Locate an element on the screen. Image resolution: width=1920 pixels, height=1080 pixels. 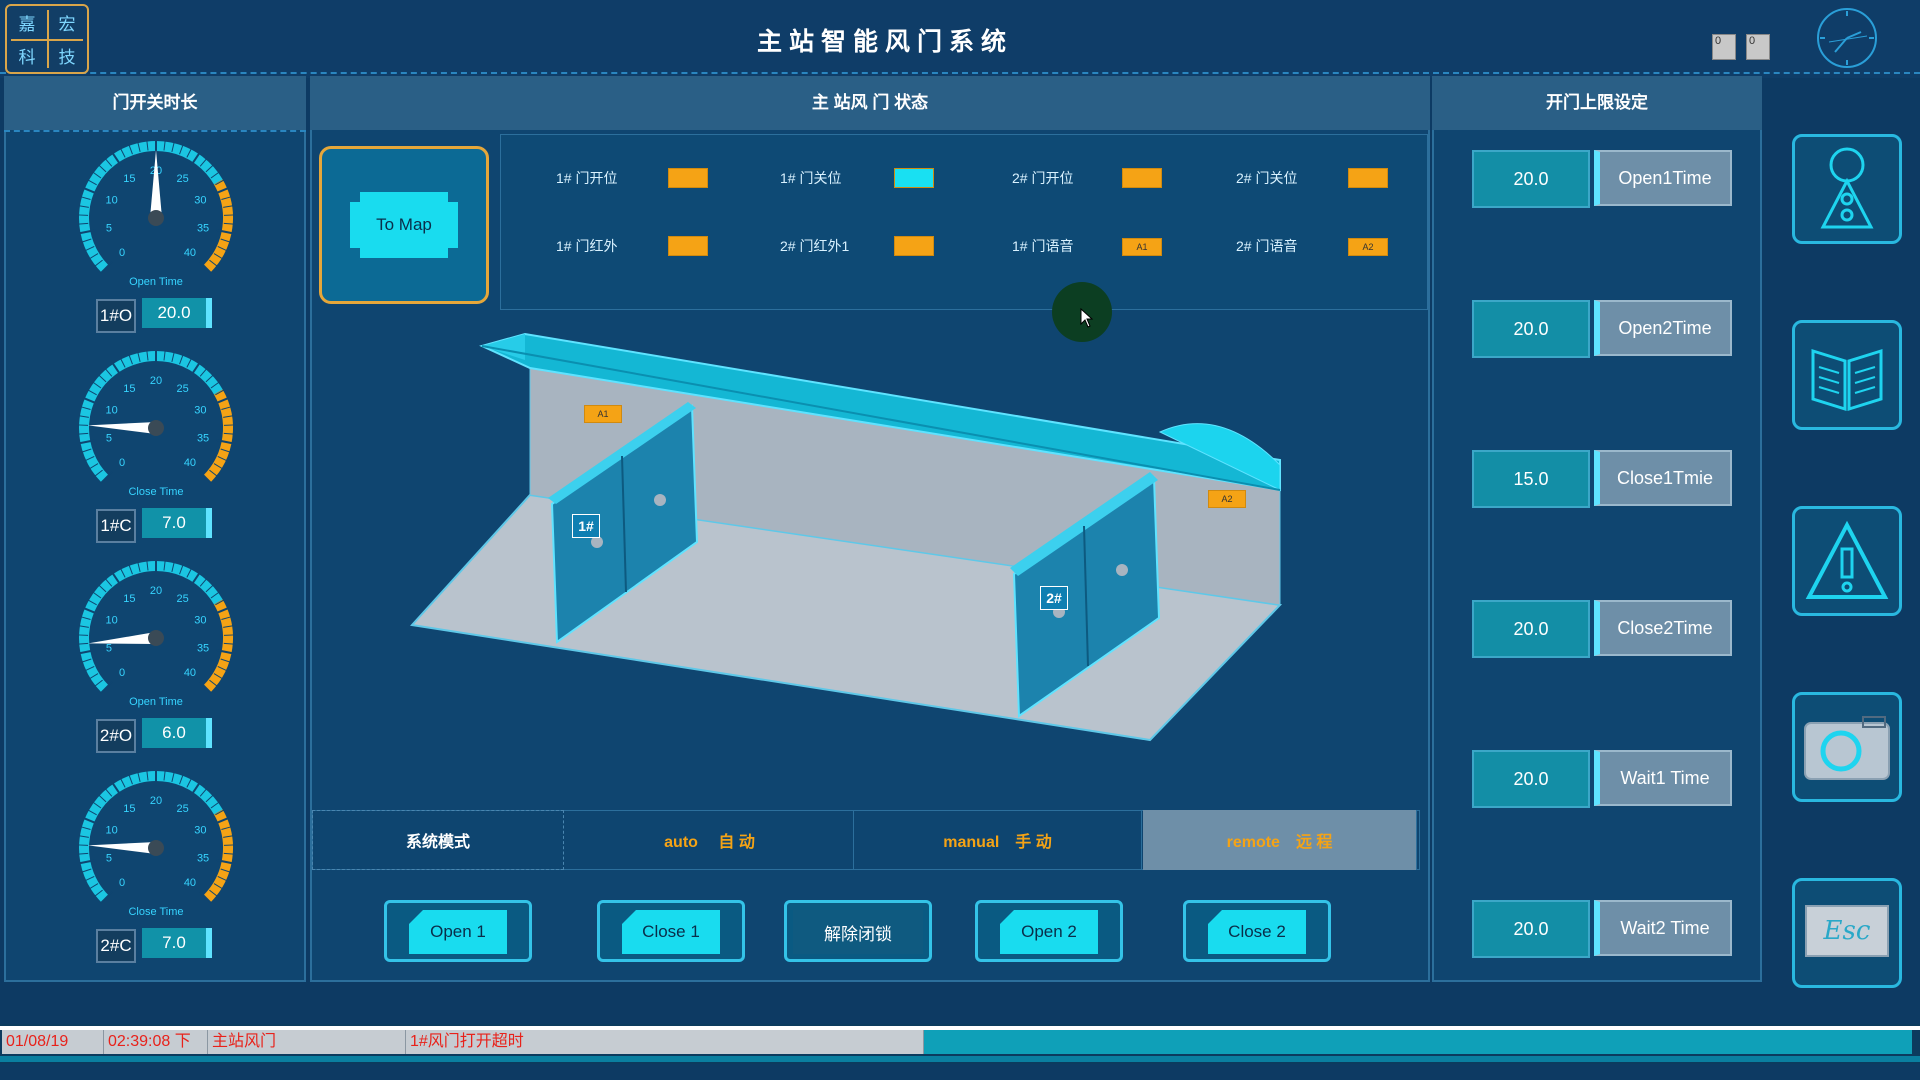
alarm-status-bar: 01/08/19 02:39:08 下 主站风门 1#风门打开超时 is located at coordinates (960, 1044).